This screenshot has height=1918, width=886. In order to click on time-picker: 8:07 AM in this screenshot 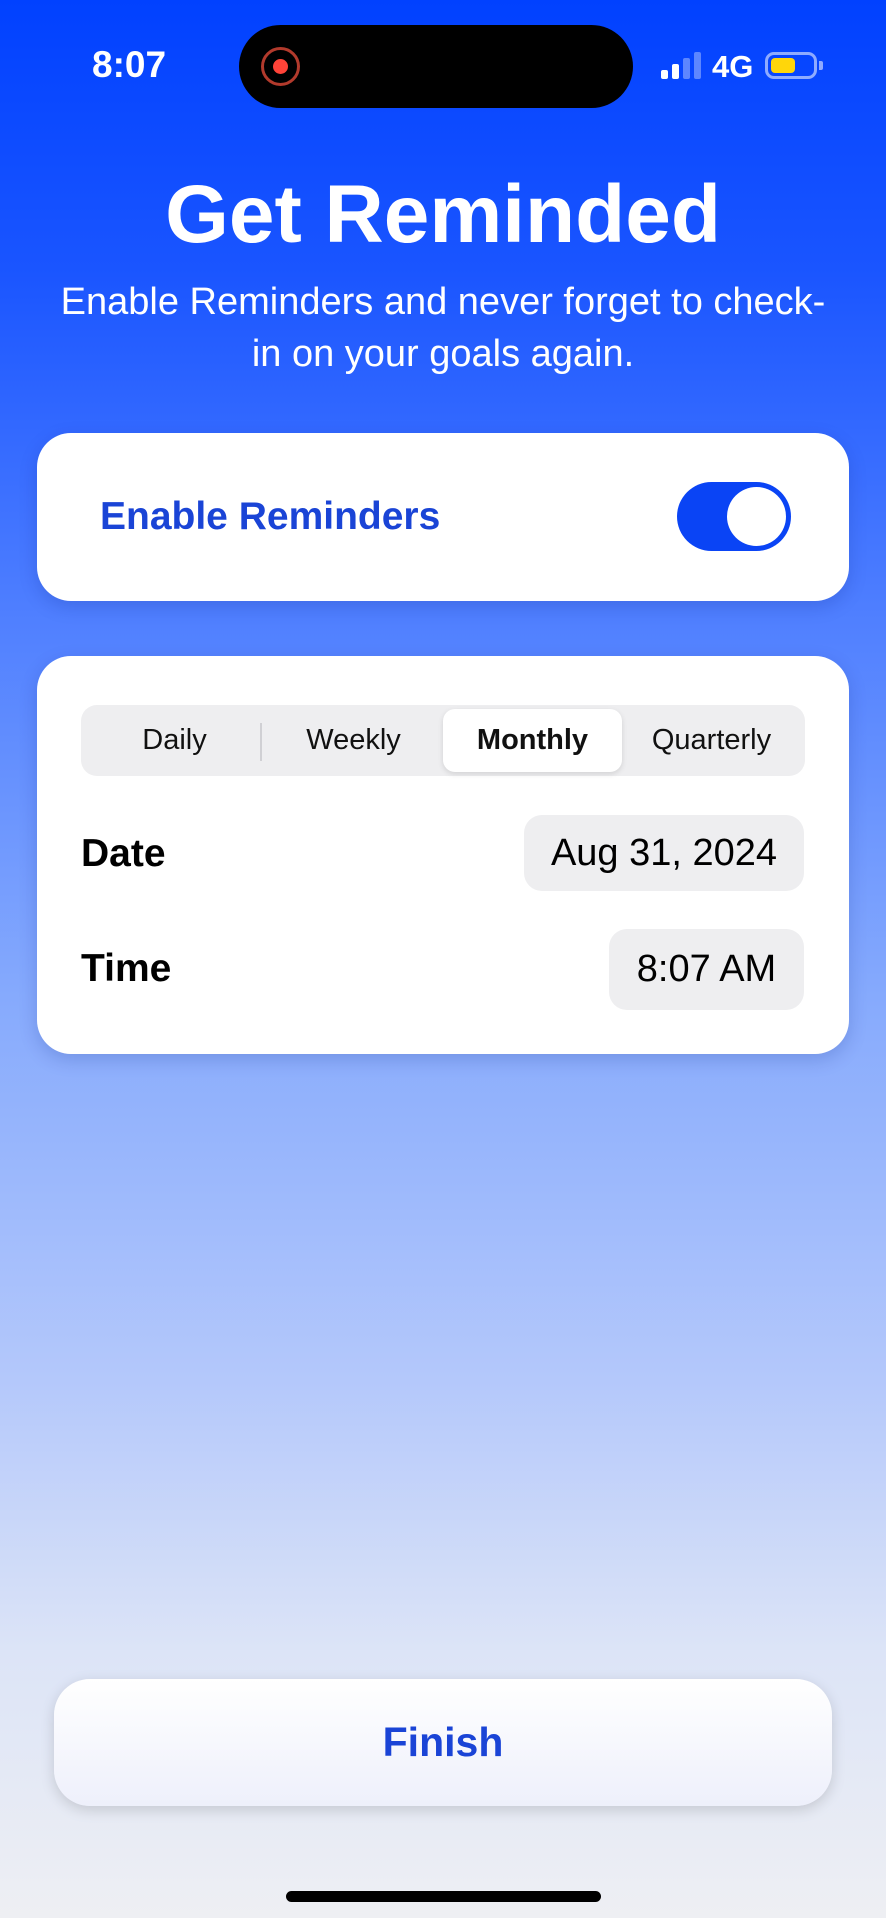, I will do `click(706, 969)`.